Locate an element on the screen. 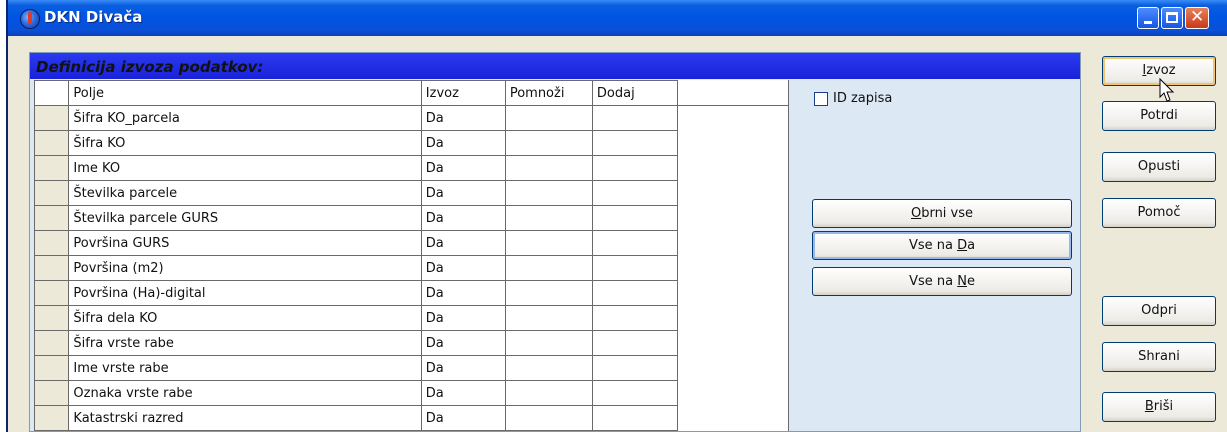 This screenshot has width=1227, height=432. column-header-izvoz: Izvoz is located at coordinates (463, 93).